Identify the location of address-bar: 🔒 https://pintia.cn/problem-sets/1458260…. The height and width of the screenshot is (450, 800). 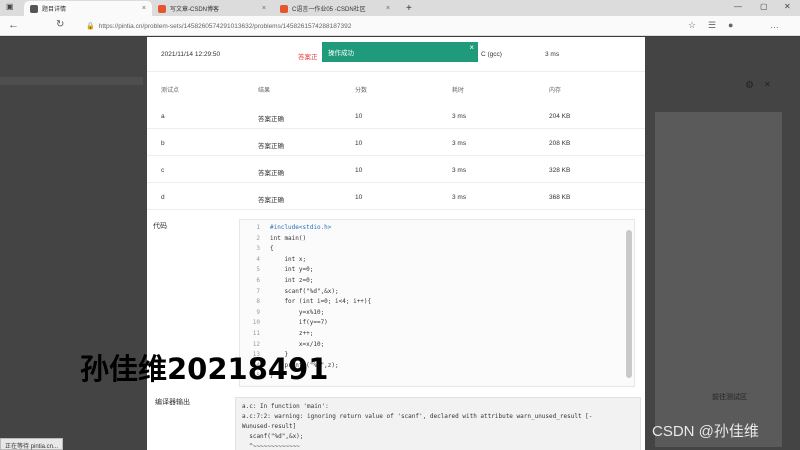
(381, 26).